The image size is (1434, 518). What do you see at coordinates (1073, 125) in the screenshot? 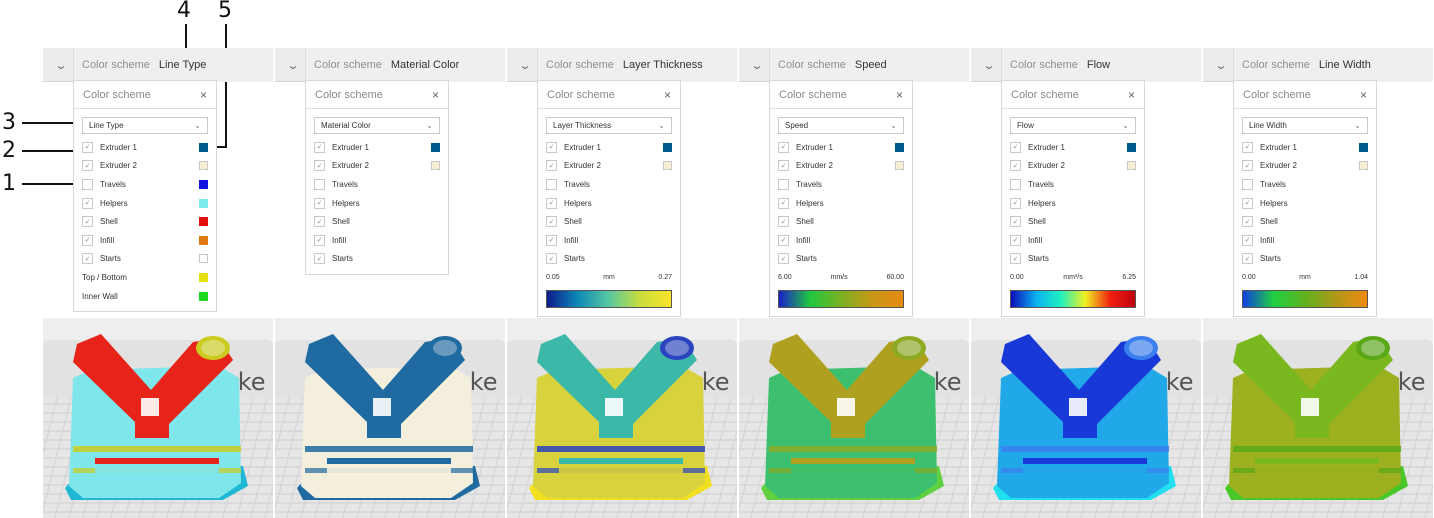
I see `color-scheme-select: Flow ⌄` at bounding box center [1073, 125].